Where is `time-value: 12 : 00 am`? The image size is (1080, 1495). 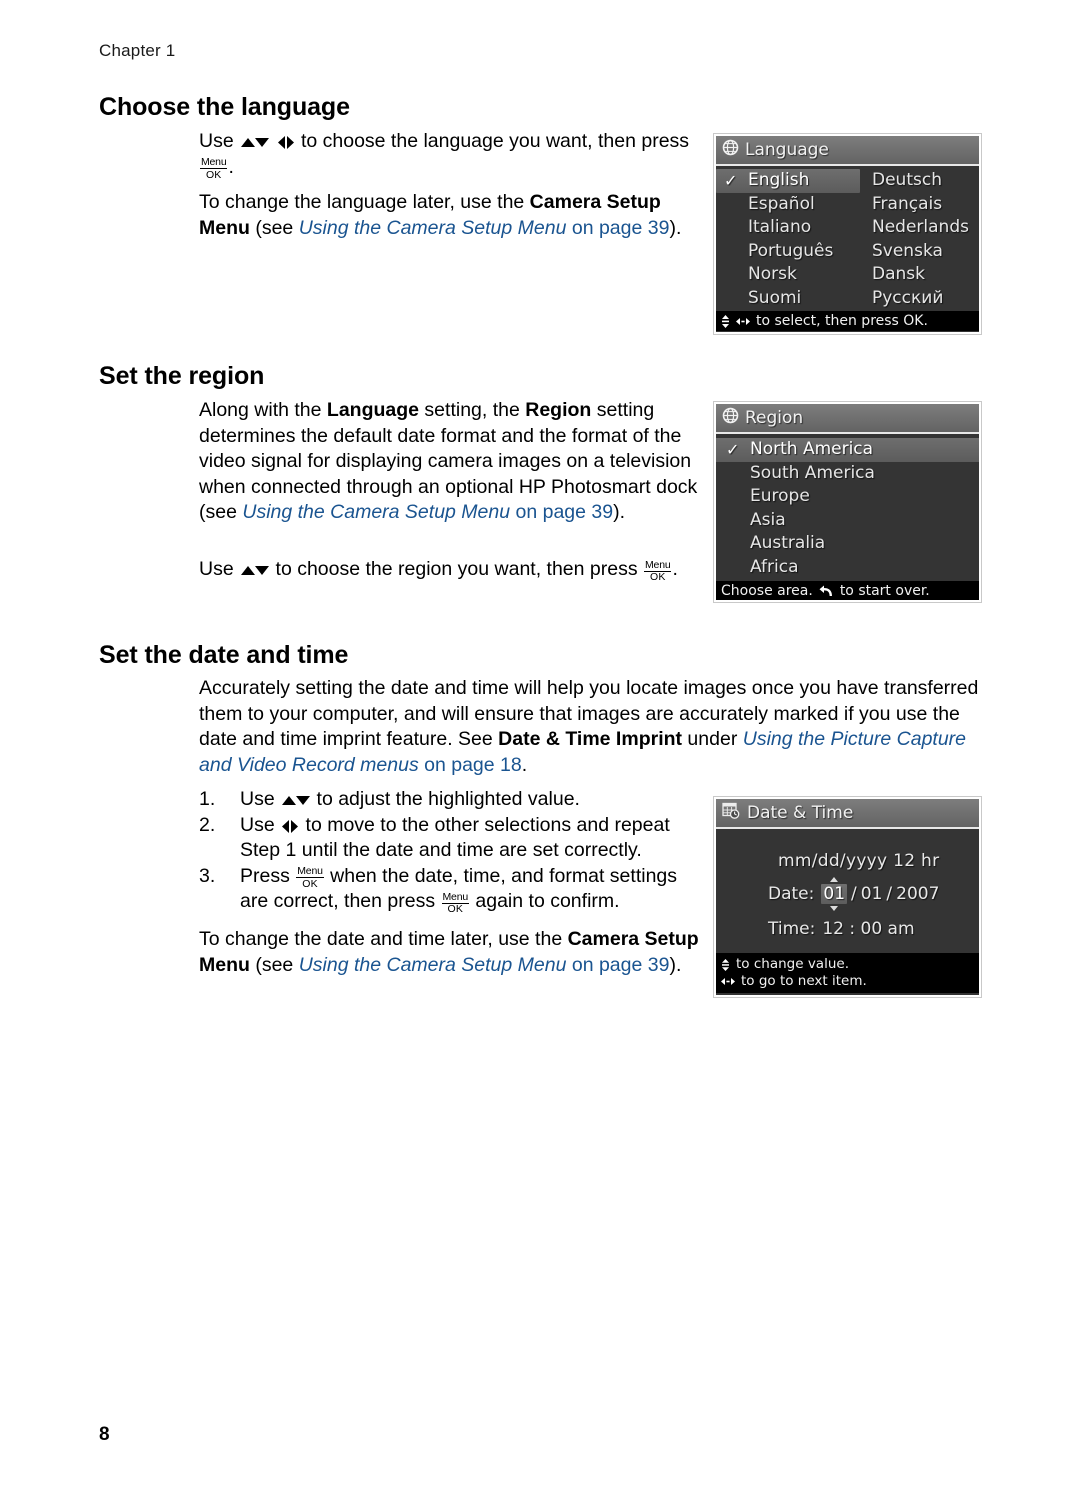
time-value: 12 : 00 am is located at coordinates (868, 929).